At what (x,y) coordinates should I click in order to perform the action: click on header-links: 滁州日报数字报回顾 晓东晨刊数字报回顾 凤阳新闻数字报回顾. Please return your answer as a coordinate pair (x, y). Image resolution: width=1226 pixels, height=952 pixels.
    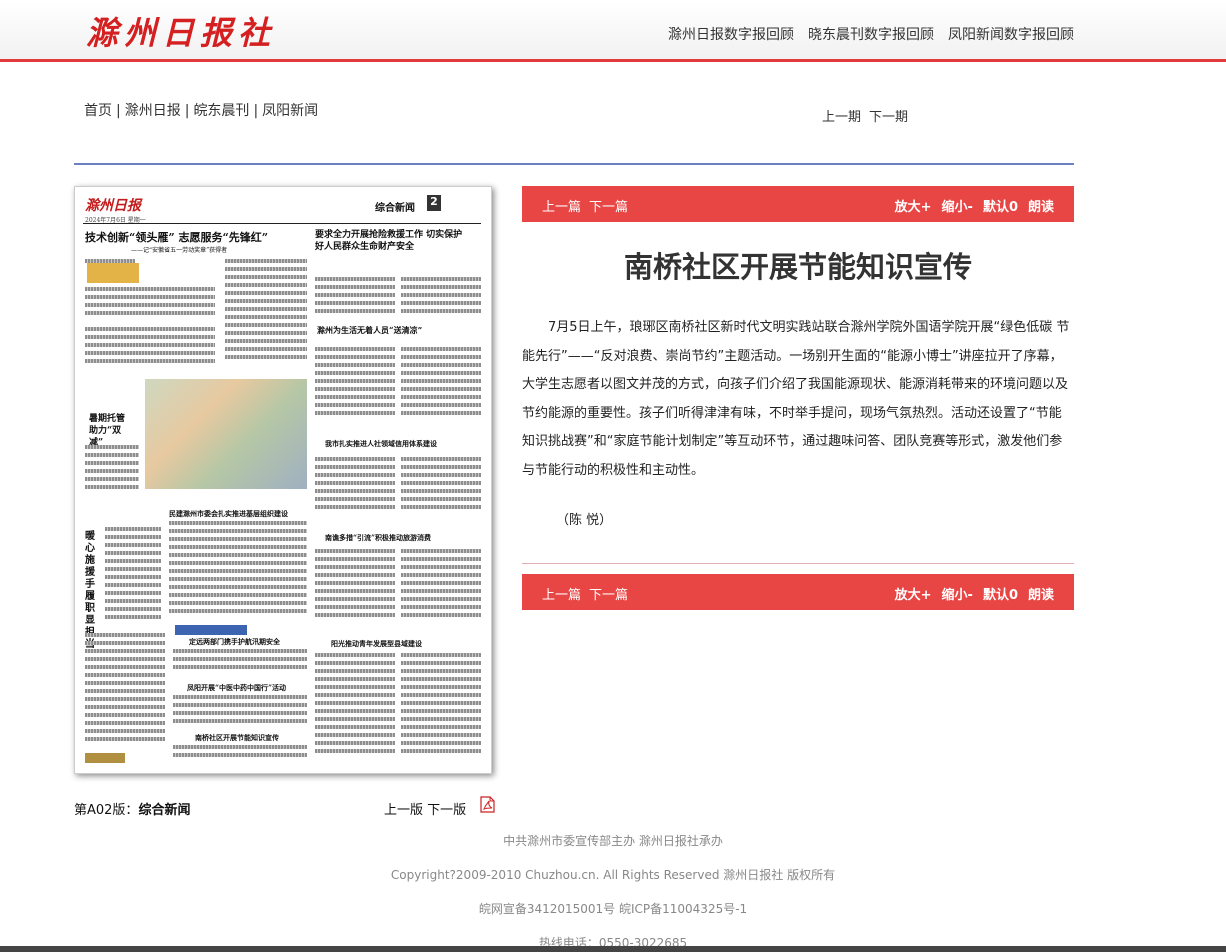
    Looking at the image, I should click on (871, 34).